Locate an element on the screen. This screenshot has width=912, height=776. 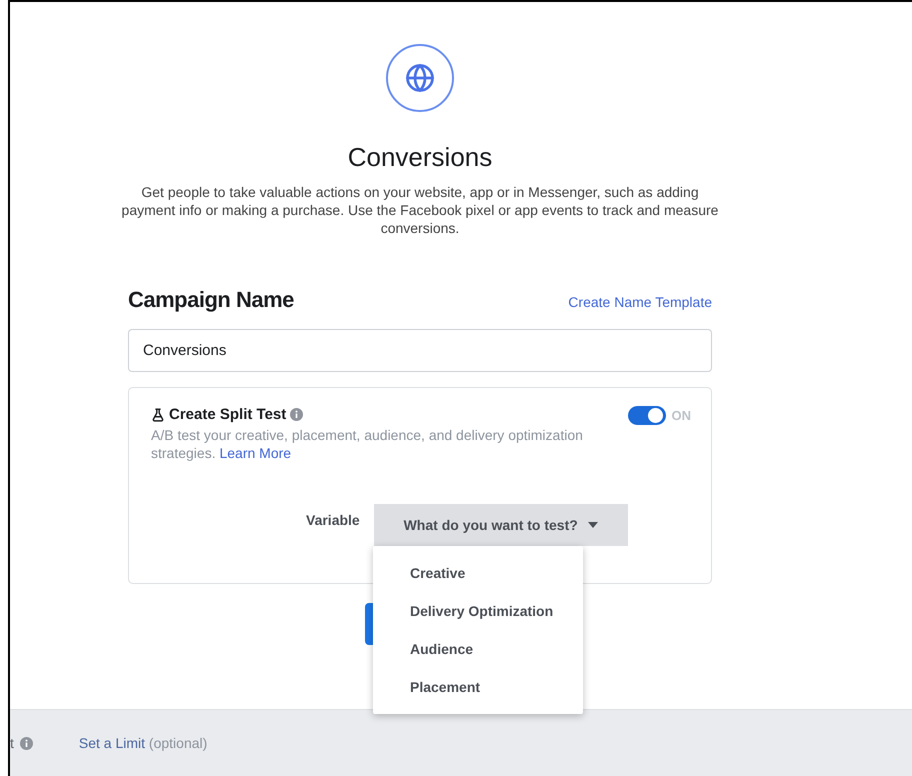
variable-dropdown: What do you want to test? is located at coordinates (501, 525).